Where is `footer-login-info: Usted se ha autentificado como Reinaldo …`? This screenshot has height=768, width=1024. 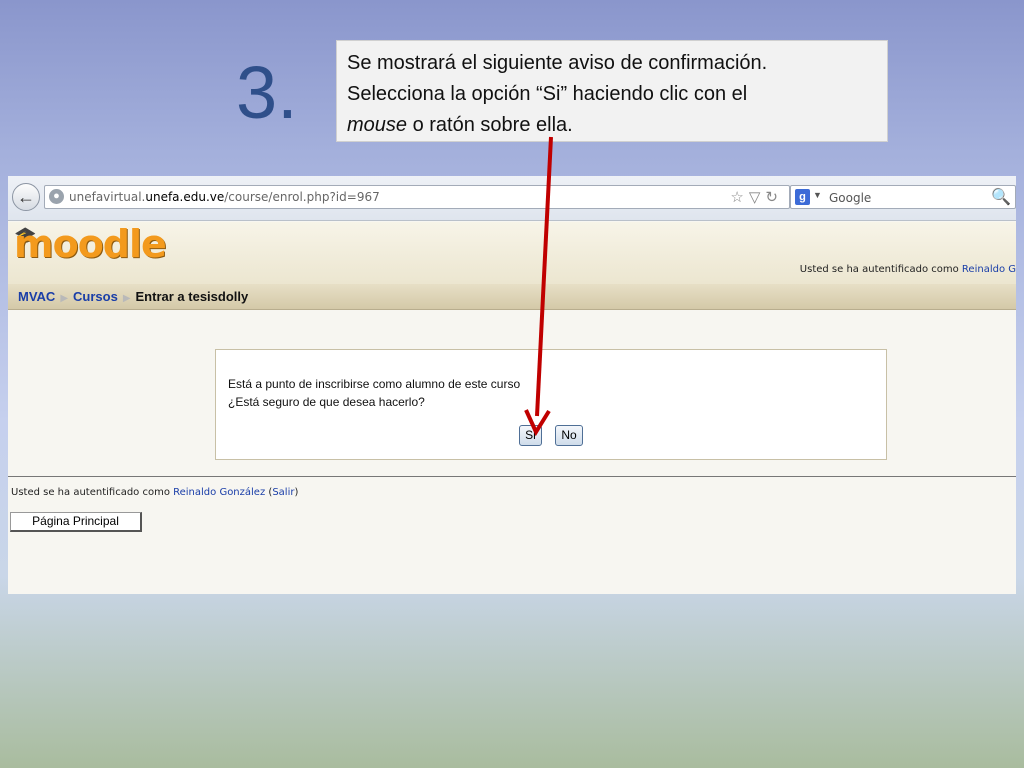 footer-login-info: Usted se ha autentificado como Reinaldo … is located at coordinates (155, 492).